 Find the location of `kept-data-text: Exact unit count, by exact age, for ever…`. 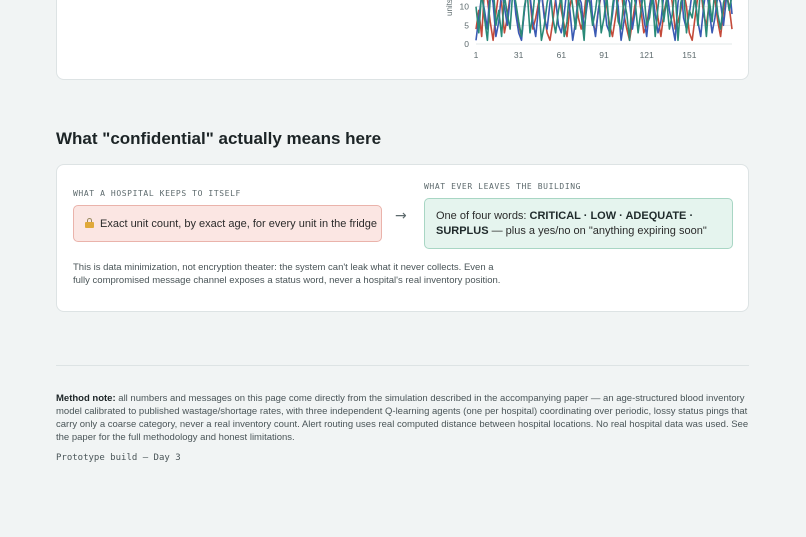

kept-data-text: Exact unit count, by exact age, for ever… is located at coordinates (238, 224).